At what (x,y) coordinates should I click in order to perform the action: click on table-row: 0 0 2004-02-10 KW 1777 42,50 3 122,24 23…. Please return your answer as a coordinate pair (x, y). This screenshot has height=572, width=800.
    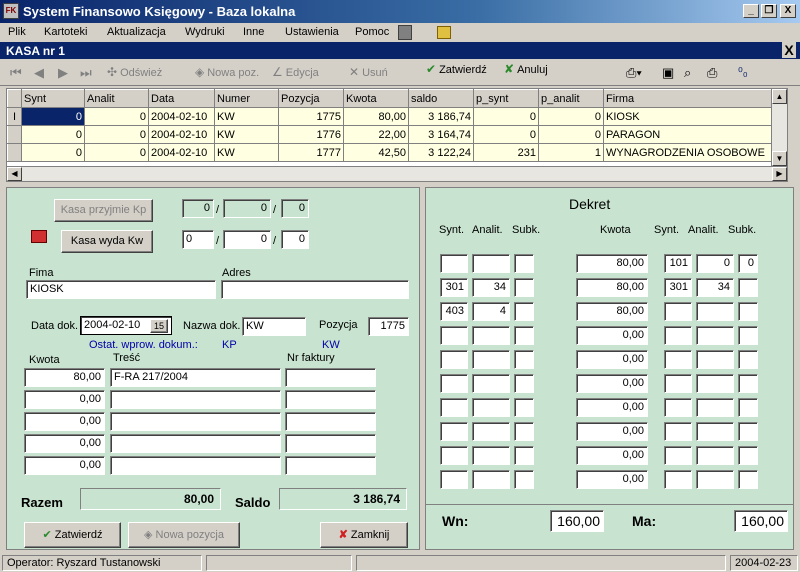
    Looking at the image, I should click on (395, 152).